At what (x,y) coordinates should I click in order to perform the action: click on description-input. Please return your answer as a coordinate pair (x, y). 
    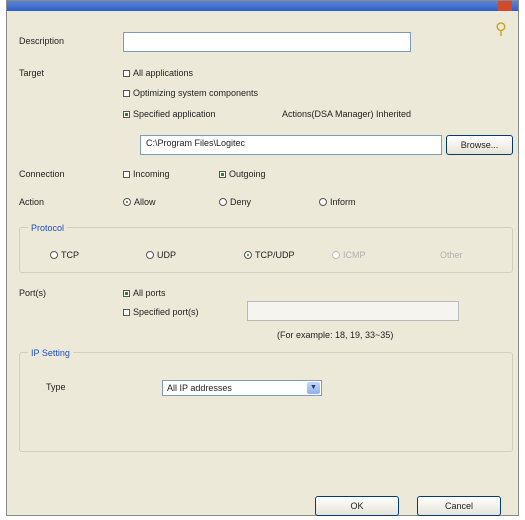
    Looking at the image, I should click on (267, 42).